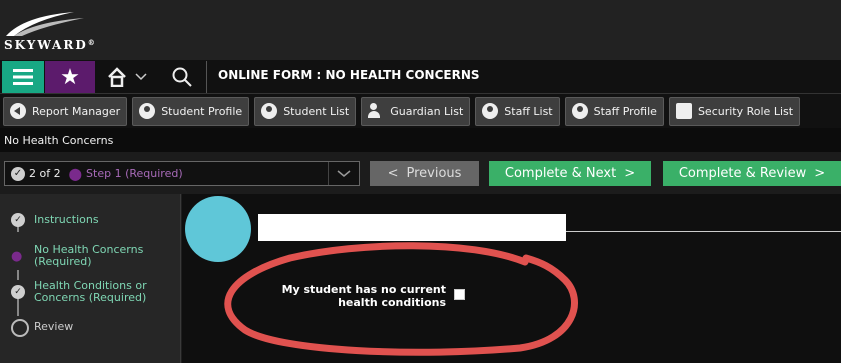 The image size is (841, 363). Describe the element at coordinates (134, 173) in the screenshot. I see `step-selected-label: Step 1 (Required)` at that location.